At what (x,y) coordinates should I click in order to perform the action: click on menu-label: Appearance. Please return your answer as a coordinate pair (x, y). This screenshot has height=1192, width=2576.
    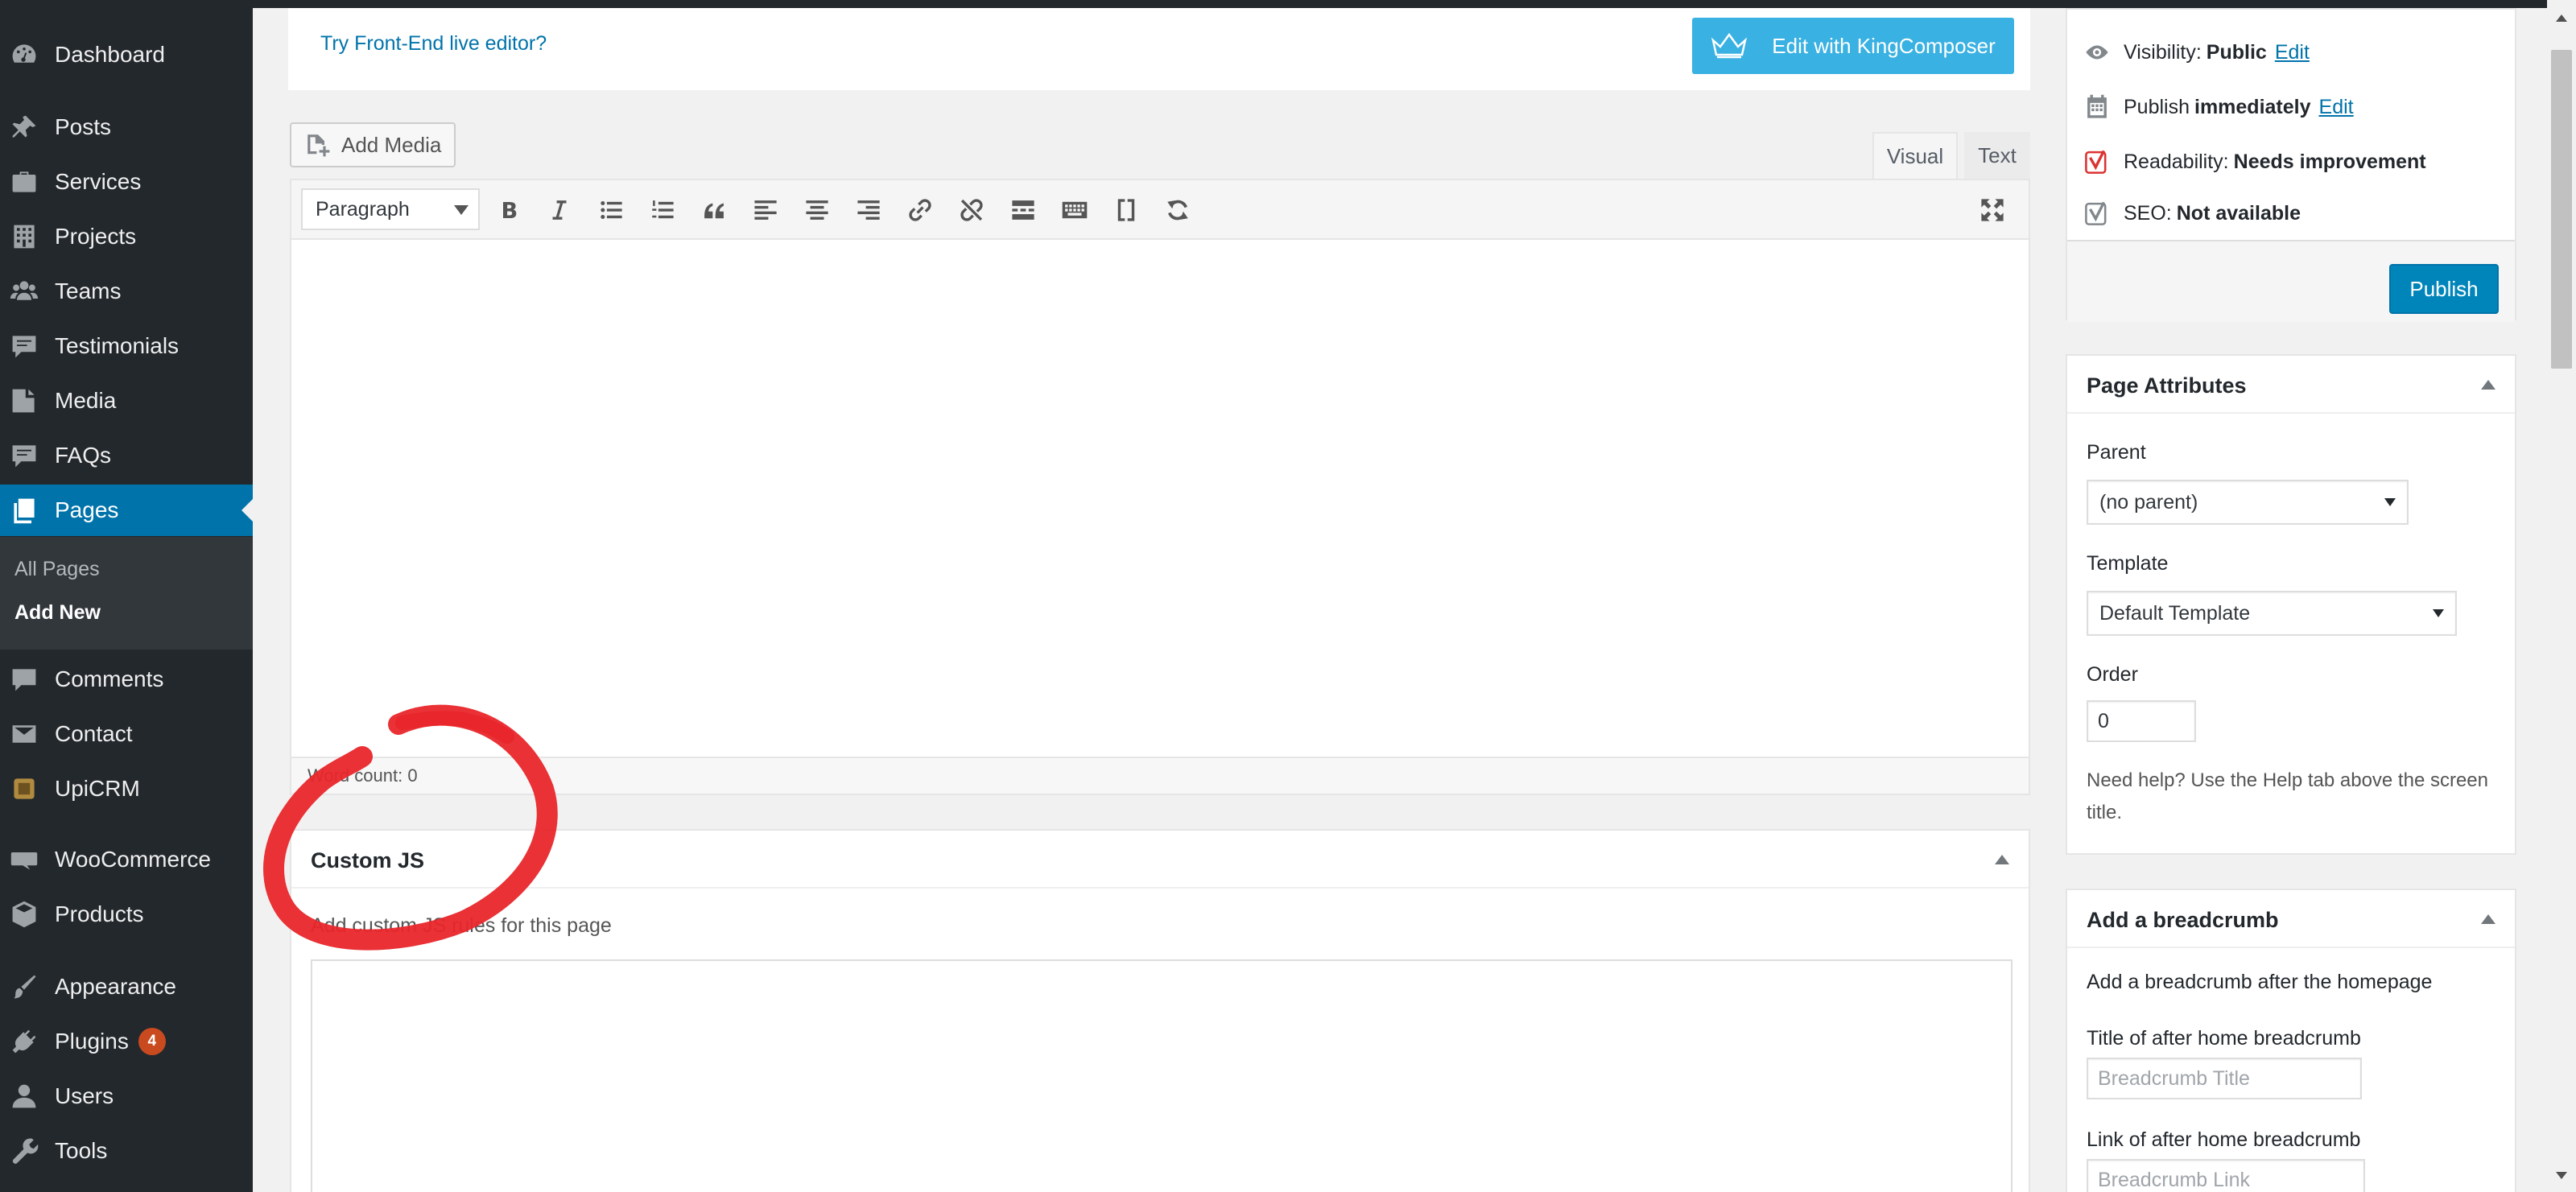
    Looking at the image, I should click on (116, 986).